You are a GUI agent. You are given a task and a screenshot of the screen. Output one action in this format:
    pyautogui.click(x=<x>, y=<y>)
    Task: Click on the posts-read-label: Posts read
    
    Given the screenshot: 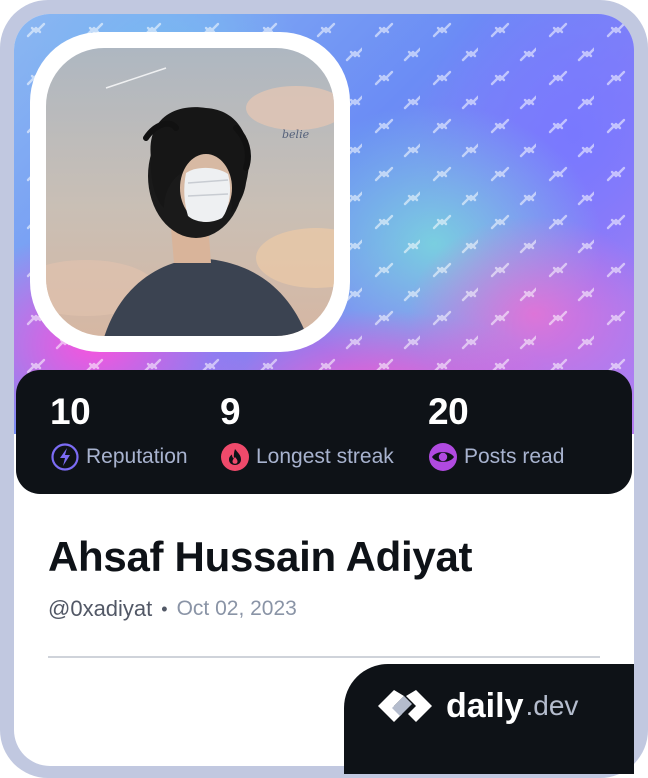 What is the action you would take?
    pyautogui.click(x=514, y=456)
    